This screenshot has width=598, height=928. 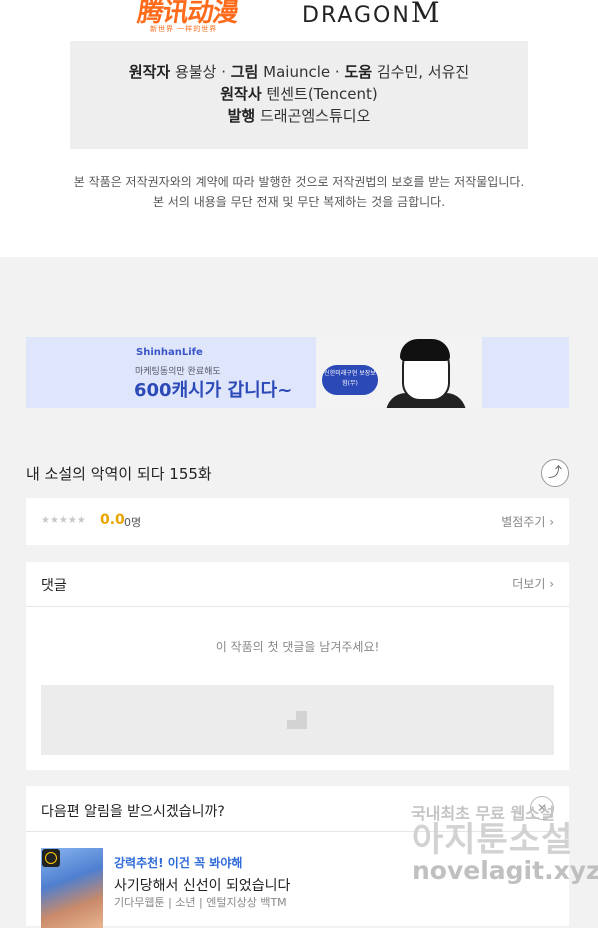 What do you see at coordinates (315, 116) in the screenshot?
I see `credit-value-publisher: 드래곤엠스튜디오` at bounding box center [315, 116].